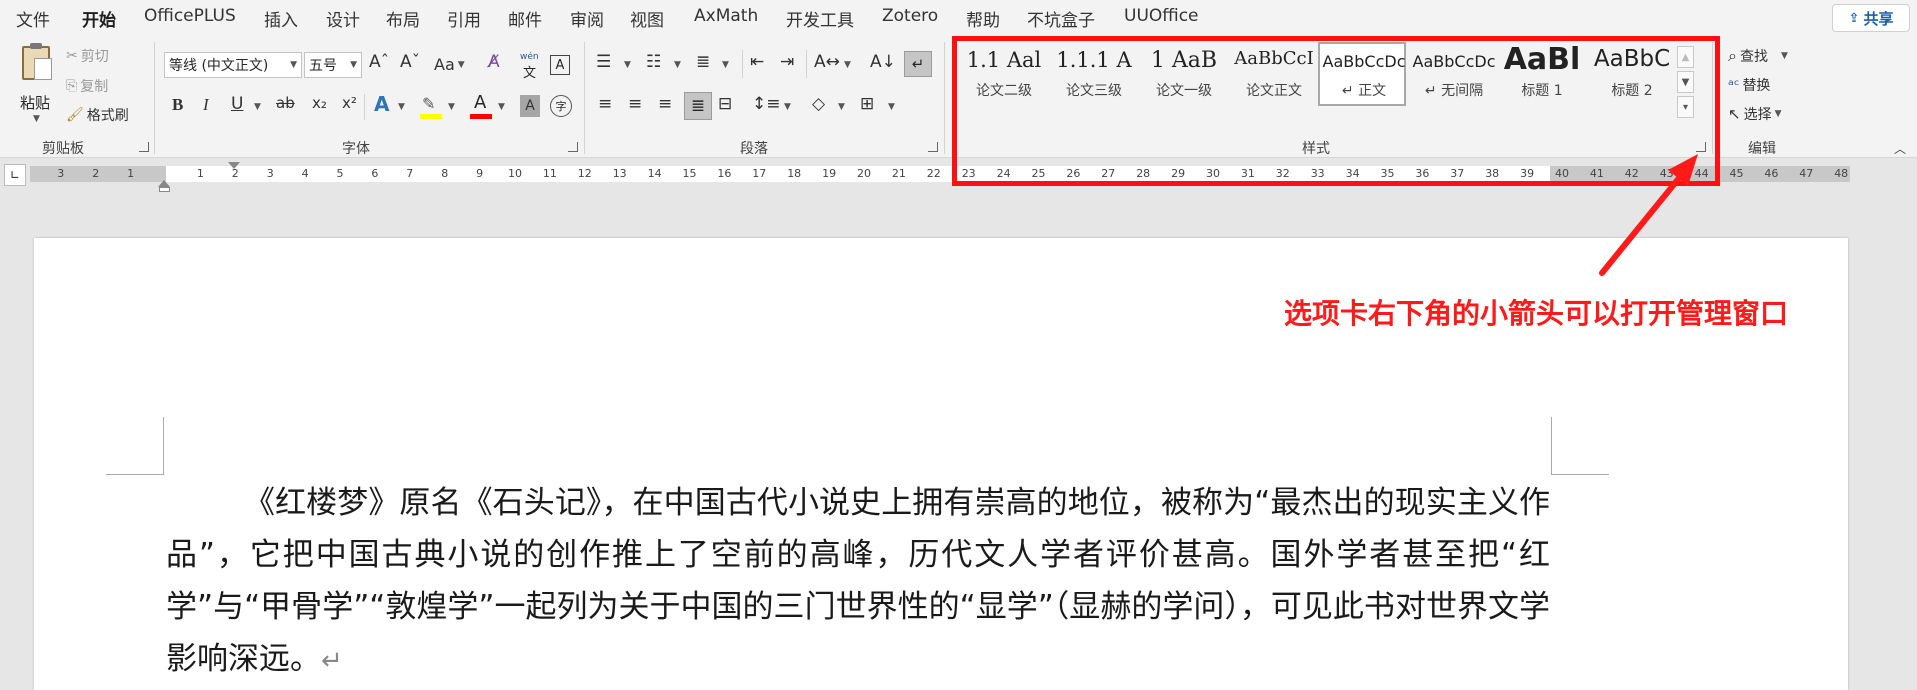 The image size is (1917, 690). I want to click on ruler-number: 17, so click(759, 173).